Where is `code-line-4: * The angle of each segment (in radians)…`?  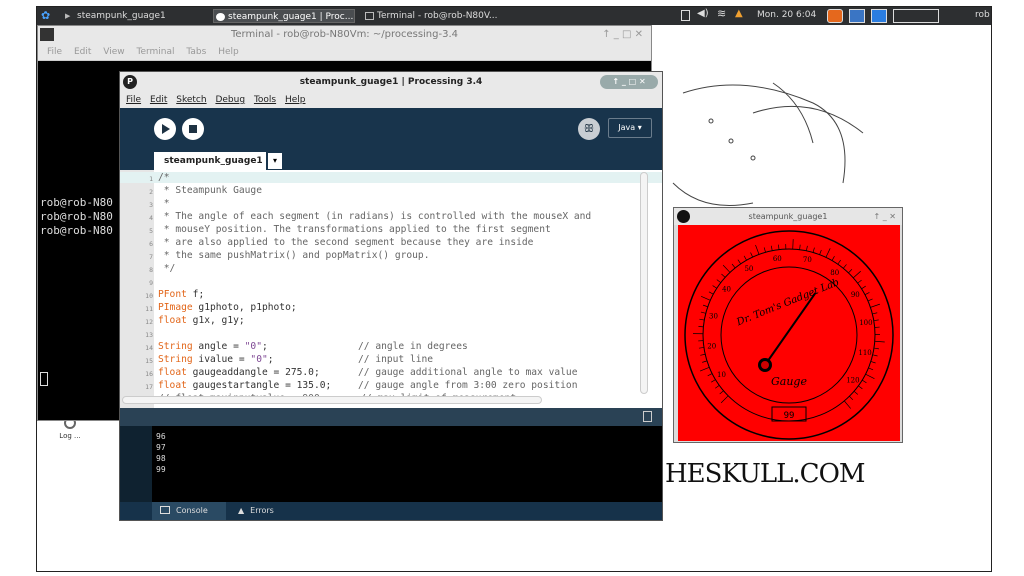
code-line-4: * The angle of each segment (in radians)… is located at coordinates (375, 216).